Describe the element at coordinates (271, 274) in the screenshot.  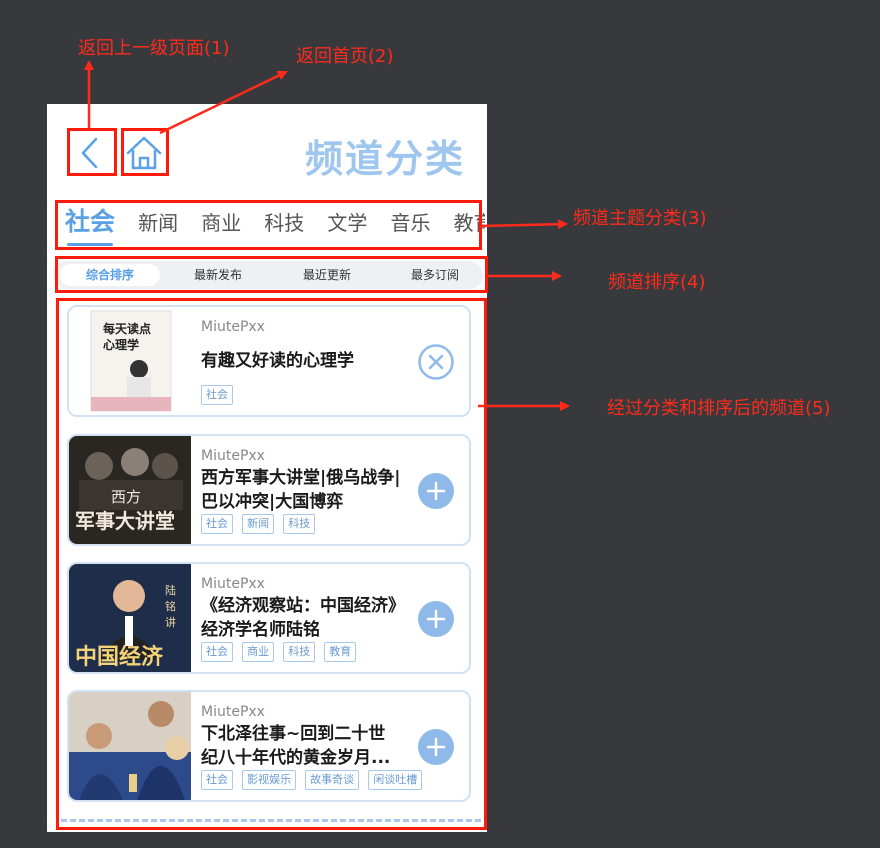
I see `highlight-sort` at that location.